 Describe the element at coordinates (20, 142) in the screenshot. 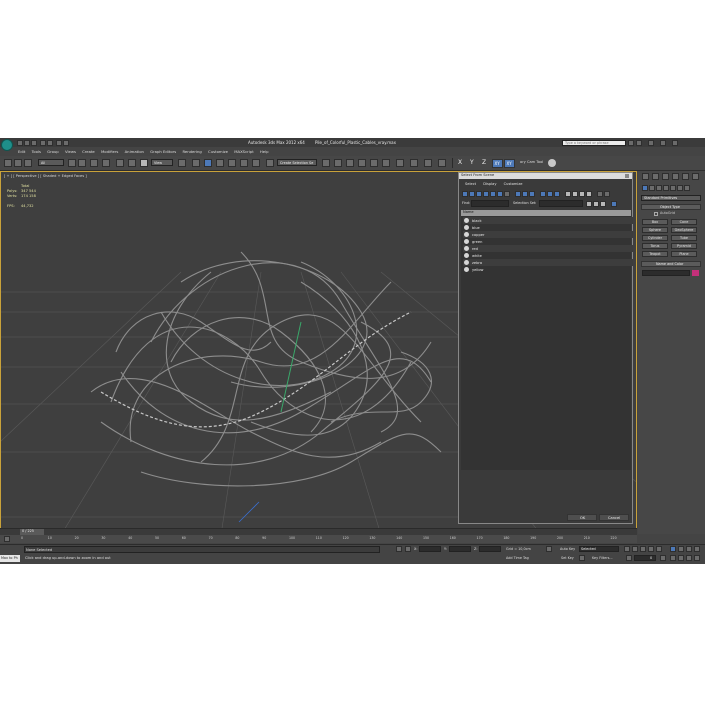

I see `new-file-icon` at that location.